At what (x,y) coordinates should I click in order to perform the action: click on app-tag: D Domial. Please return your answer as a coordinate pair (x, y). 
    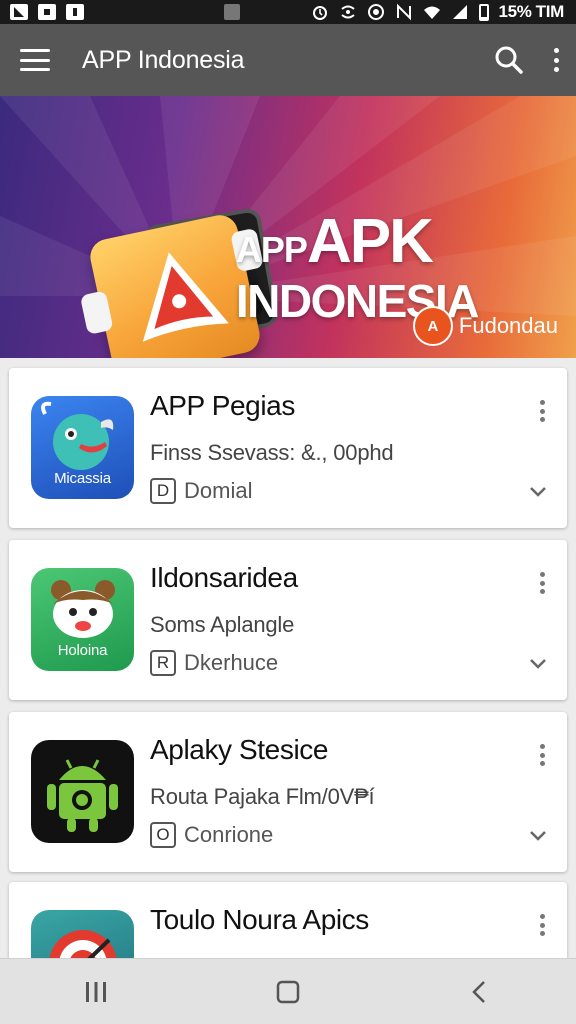
    Looking at the image, I should click on (201, 491).